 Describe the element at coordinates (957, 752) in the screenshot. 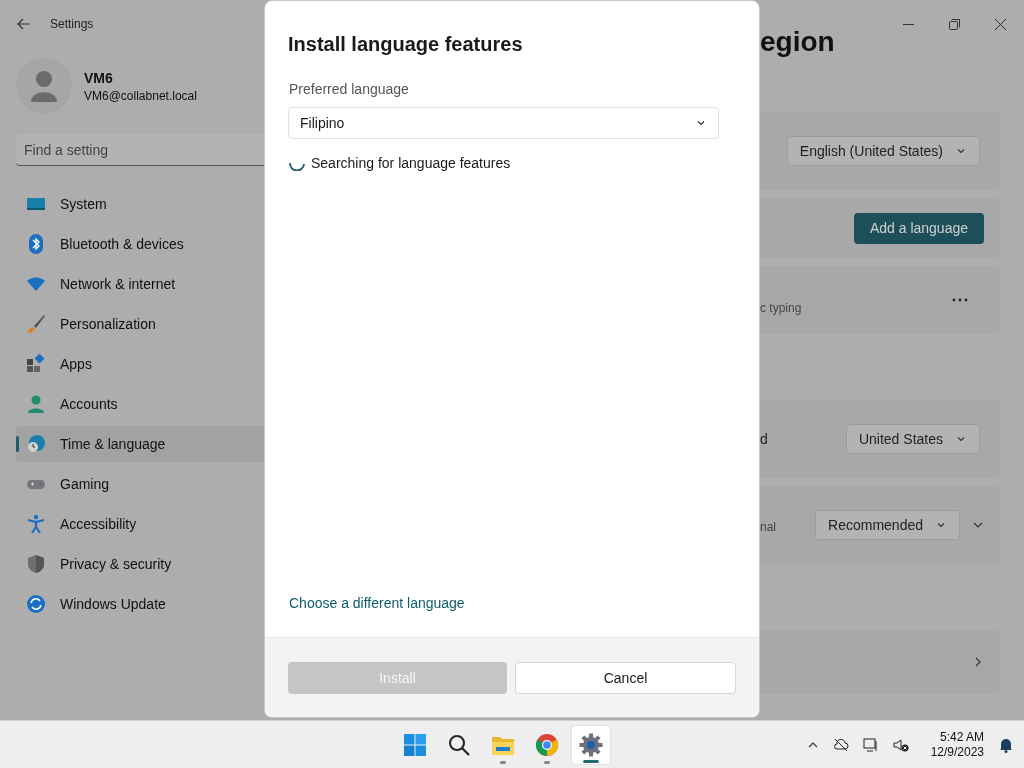

I see `clock-date: 12/9/2023` at that location.